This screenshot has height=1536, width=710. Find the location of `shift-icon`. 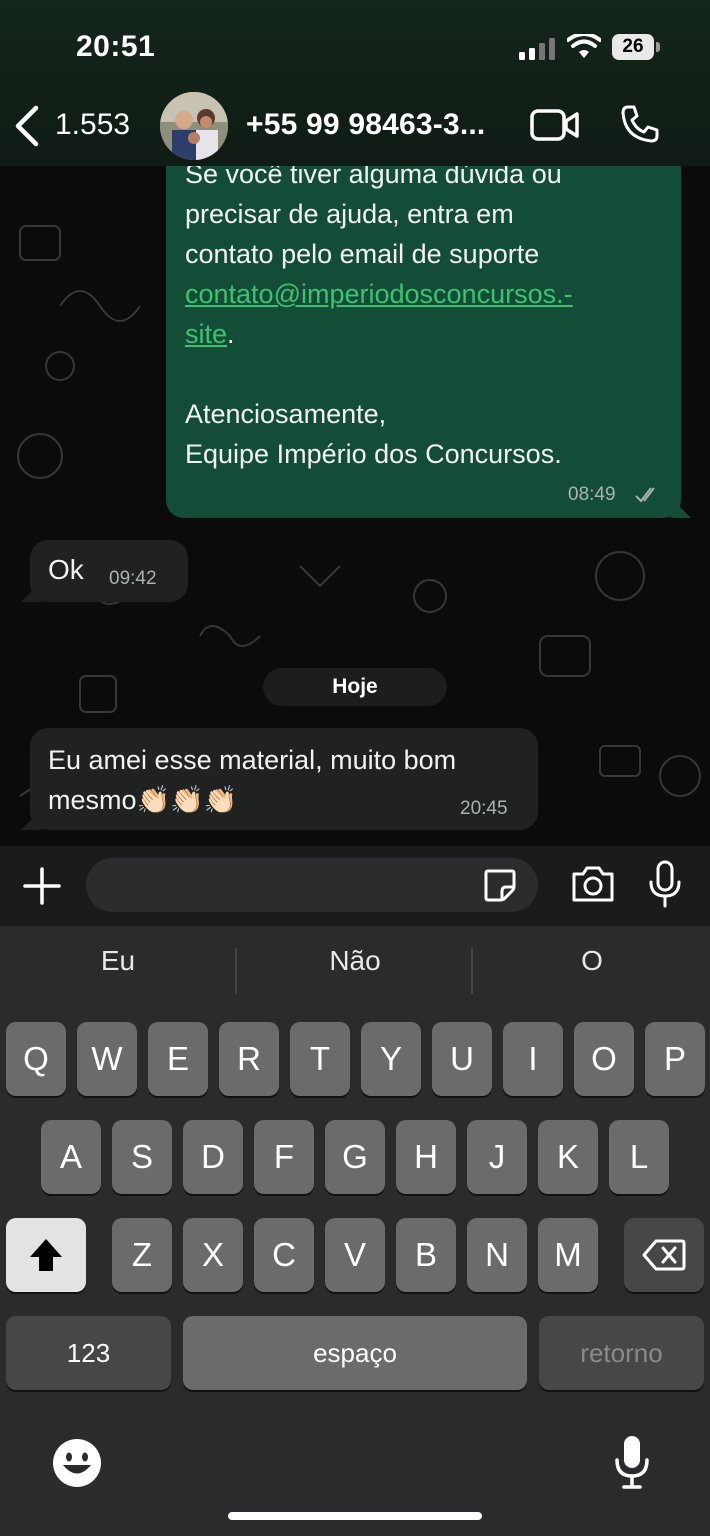

shift-icon is located at coordinates (46, 1255).